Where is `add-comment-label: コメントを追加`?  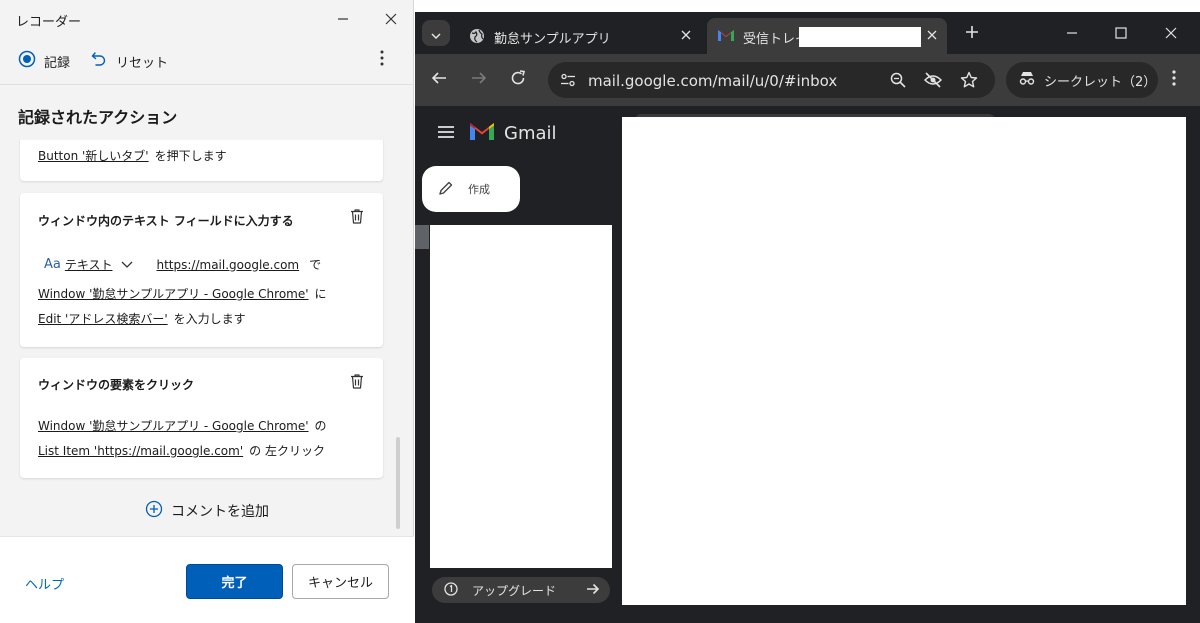
add-comment-label: コメントを追加 is located at coordinates (220, 512).